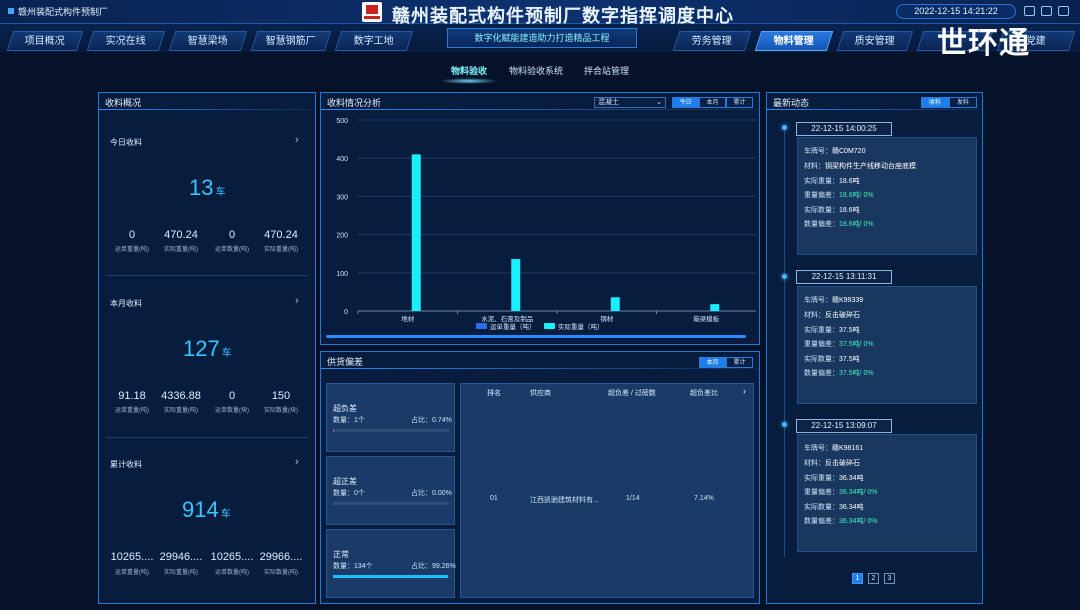 The image size is (1080, 610). Describe the element at coordinates (607, 490) in the screenshot. I see `supplier-table` at that location.